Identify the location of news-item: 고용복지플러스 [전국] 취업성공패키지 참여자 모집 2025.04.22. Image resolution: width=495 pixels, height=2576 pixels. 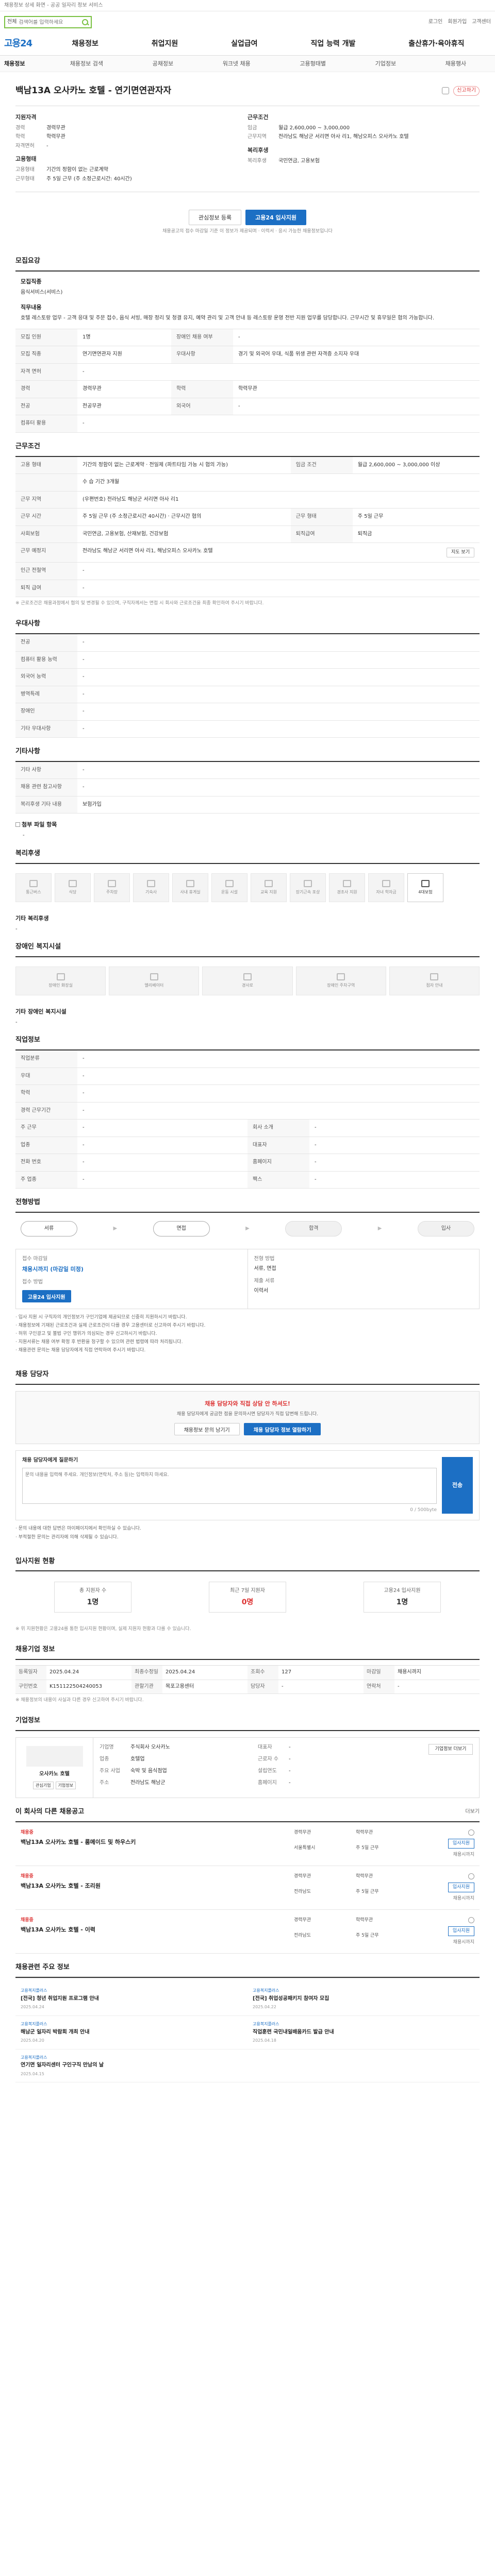
(364, 1999).